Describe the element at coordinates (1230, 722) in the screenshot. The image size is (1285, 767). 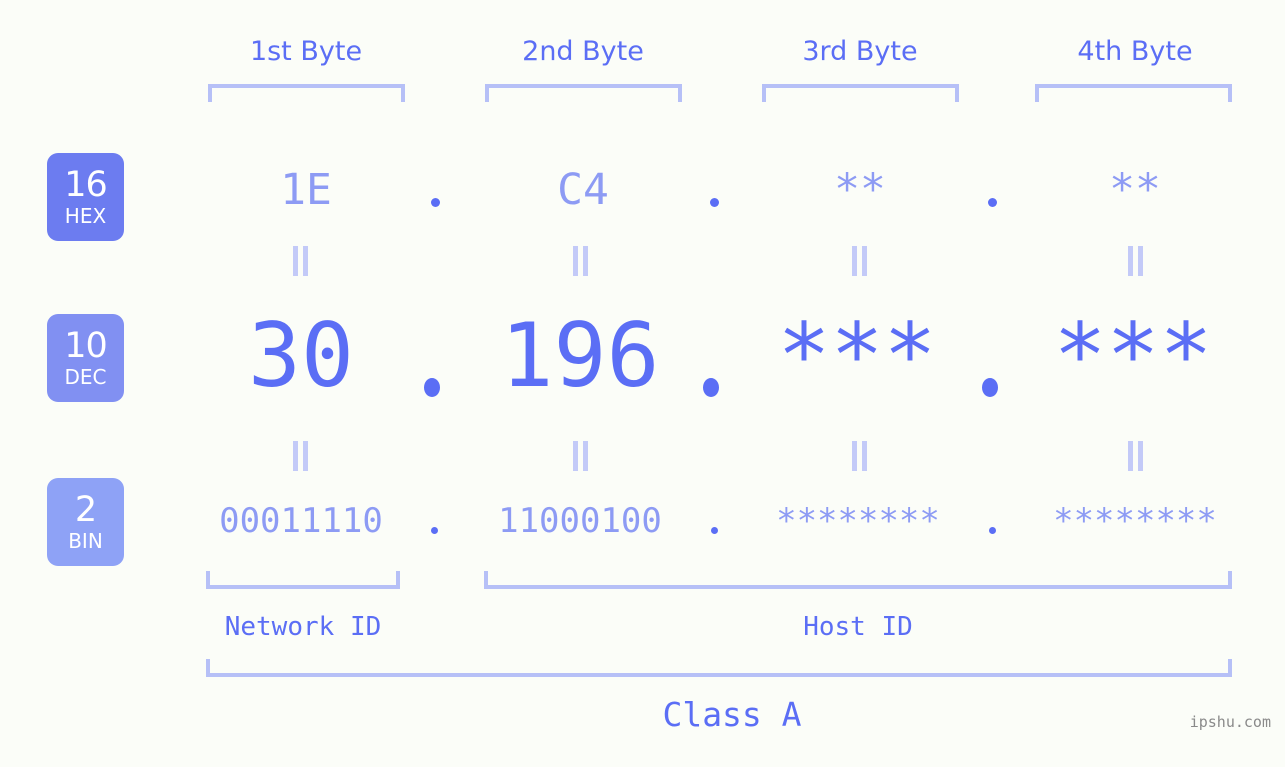
I see `site-watermark: ipshu.com` at that location.